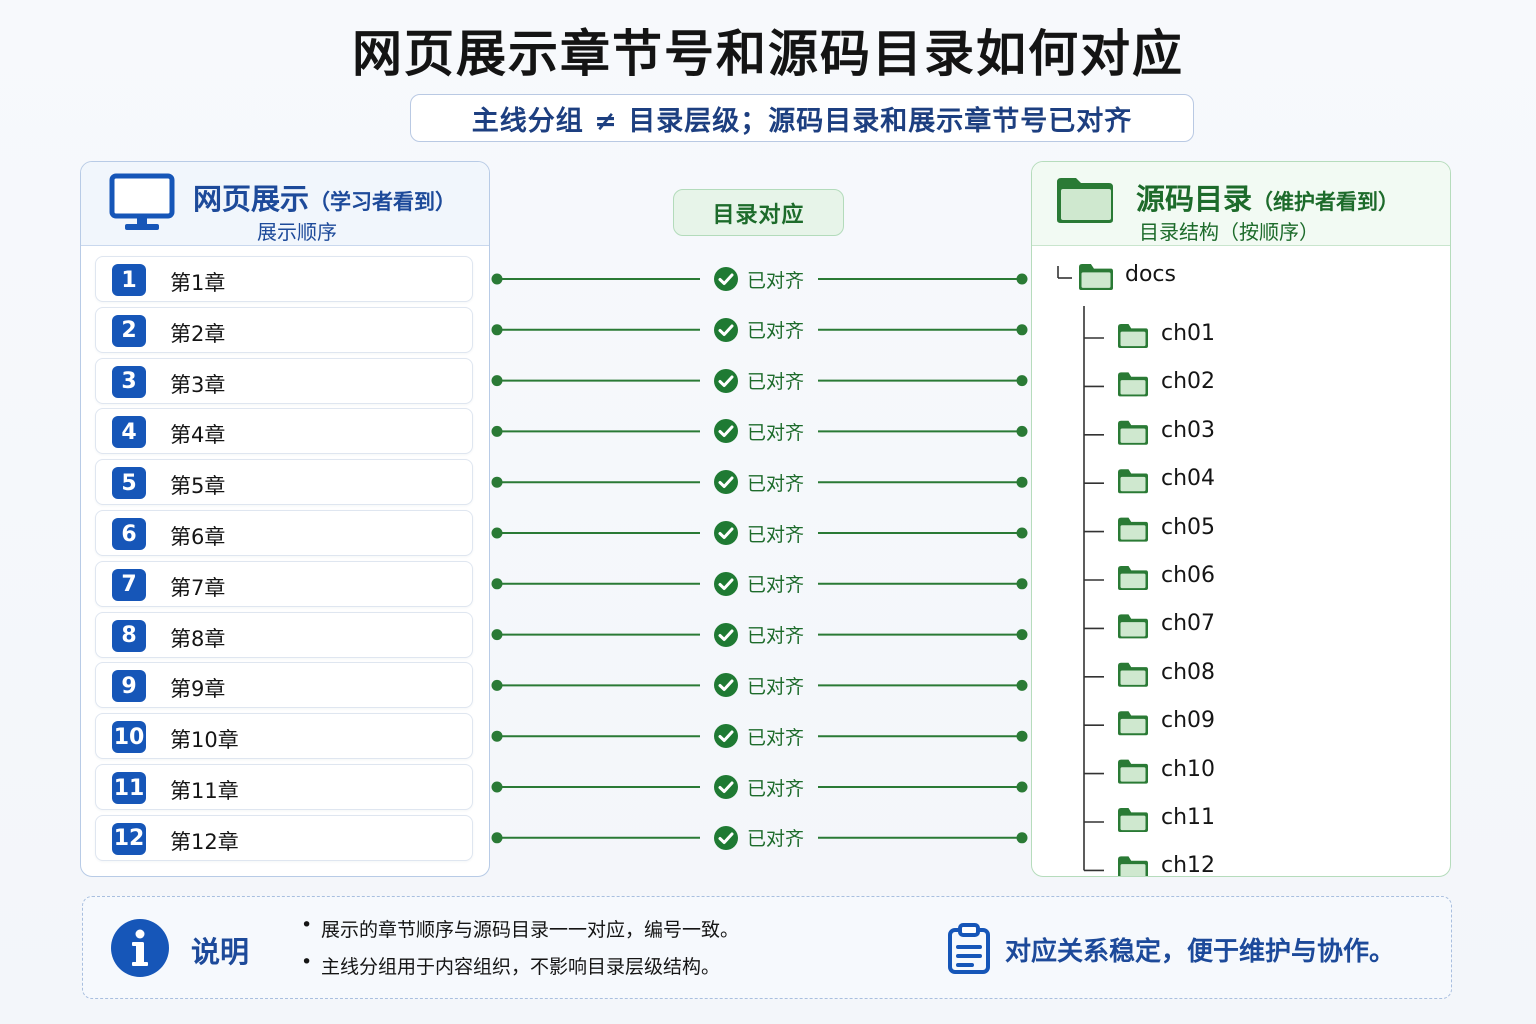  Describe the element at coordinates (198, 486) in the screenshot. I see `chapter-label: 第5章` at that location.